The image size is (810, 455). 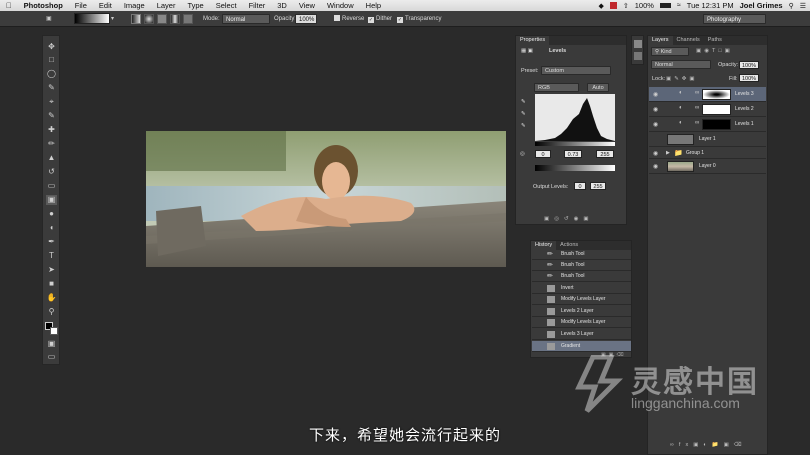 What do you see at coordinates (714, 51) in the screenshot?
I see `filter-icons: ▣◉T□▣` at bounding box center [714, 51].